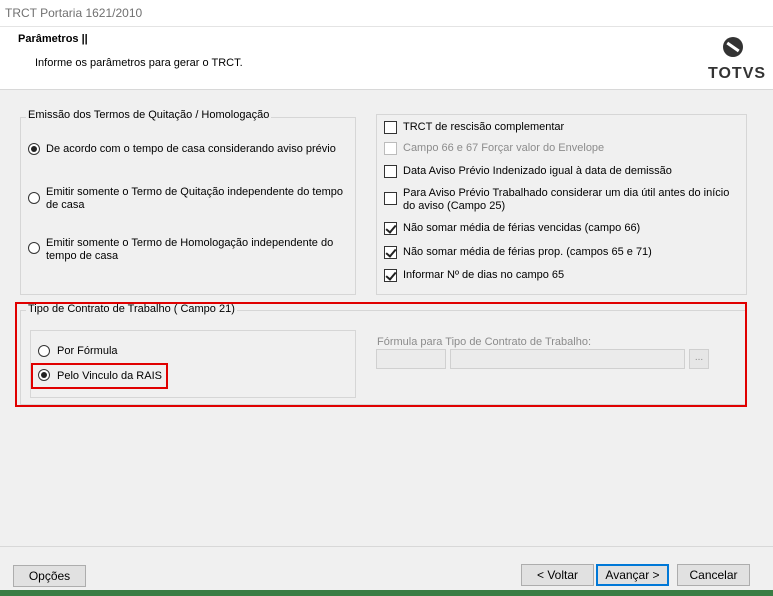  What do you see at coordinates (139, 63) in the screenshot?
I see `page-subtitle: Informe os parâmetros para gerar o TRCT.` at bounding box center [139, 63].